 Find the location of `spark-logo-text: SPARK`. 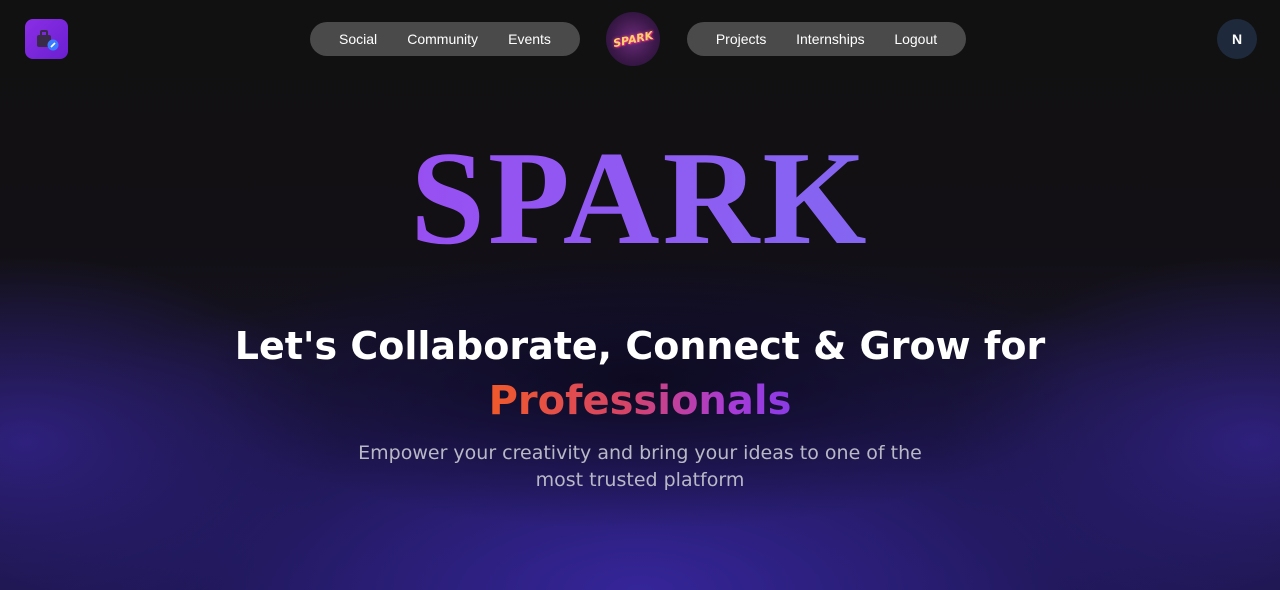

spark-logo-text: SPARK is located at coordinates (633, 39).